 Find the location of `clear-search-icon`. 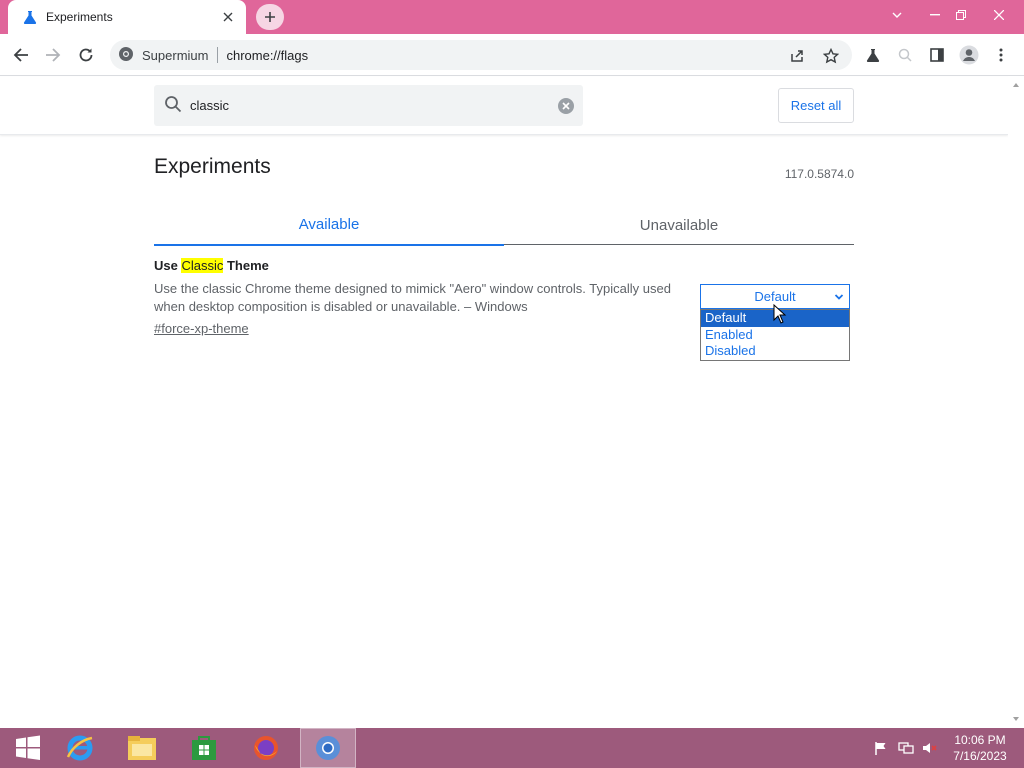

clear-search-icon is located at coordinates (566, 106).